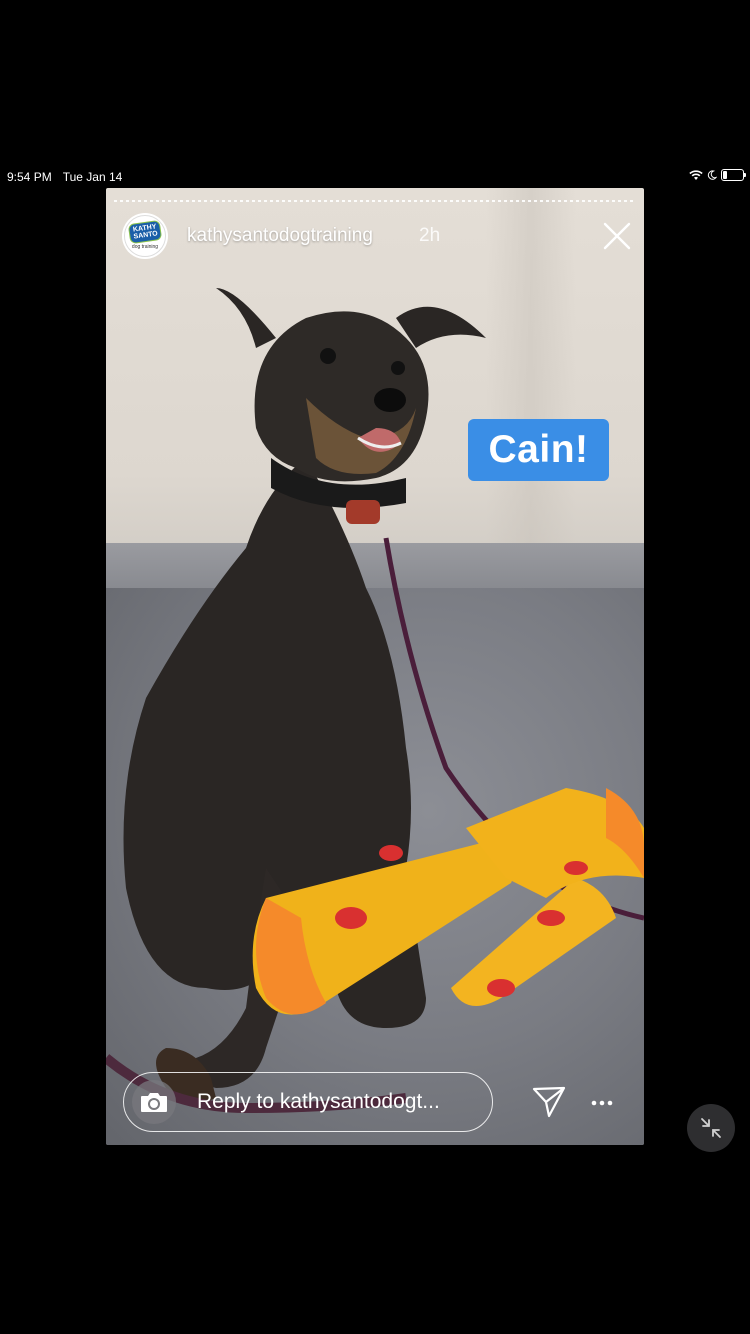  Describe the element at coordinates (375, 176) in the screenshot. I see `status-bar: 9:54 PM Tue Jan 14` at that location.